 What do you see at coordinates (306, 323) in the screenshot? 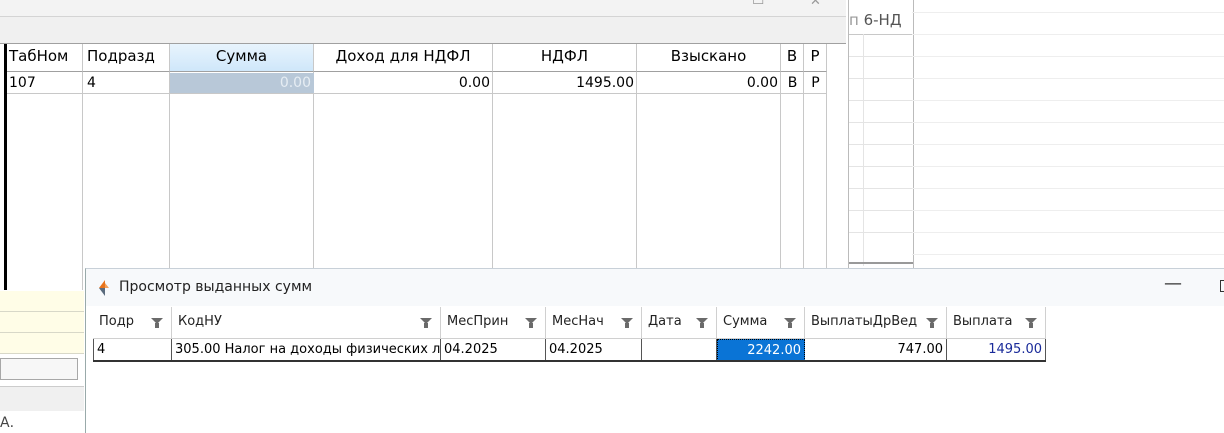
I see `header-kodnu: КодНУ` at bounding box center [306, 323].